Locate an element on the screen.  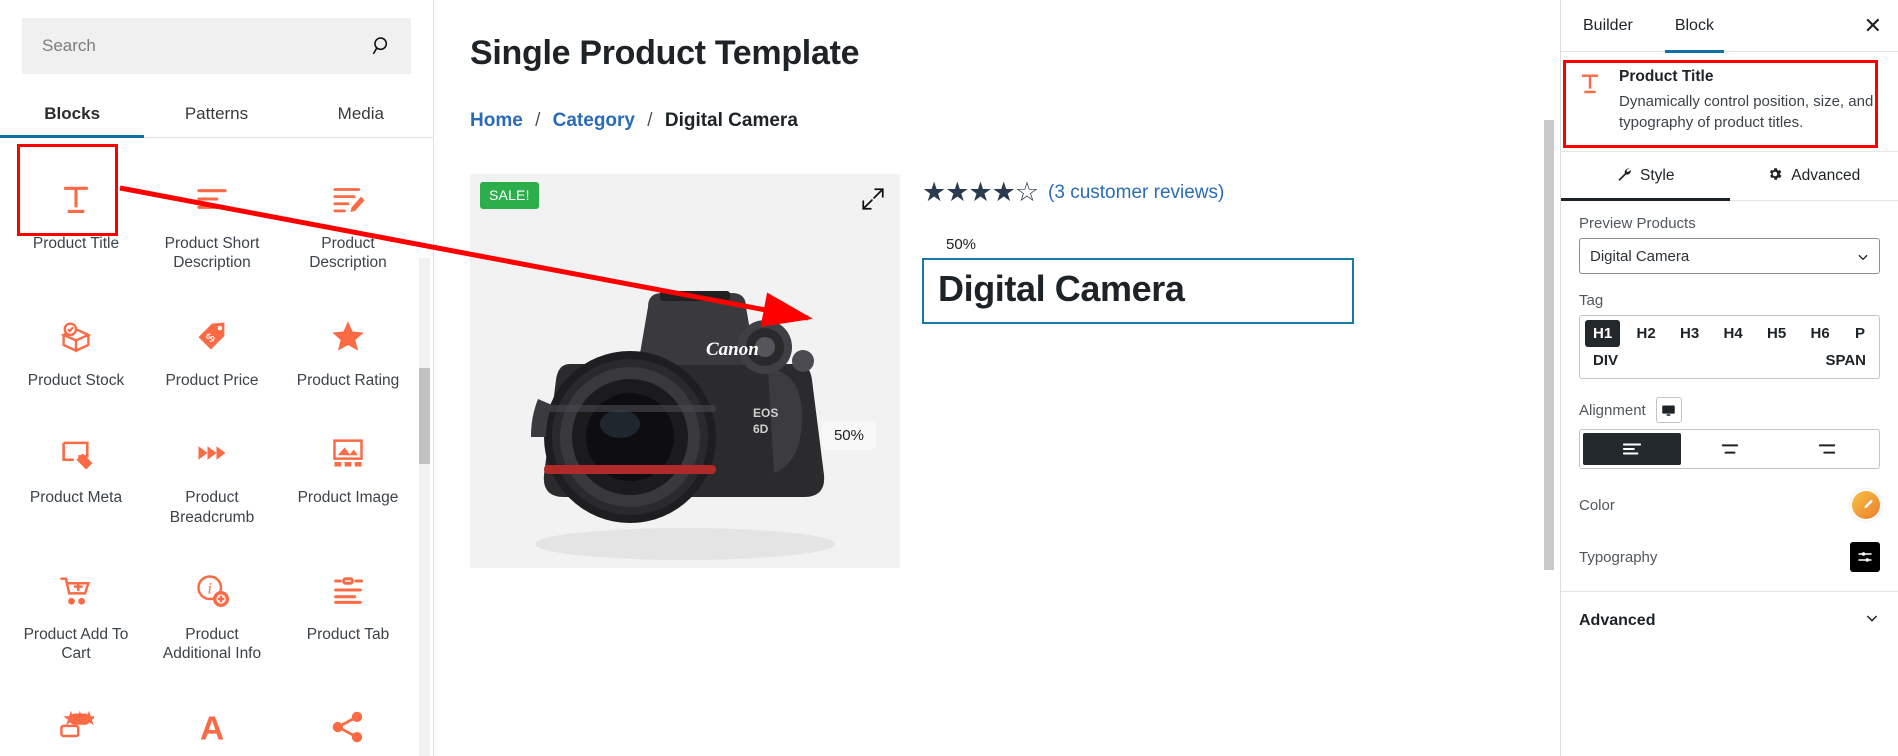
desktop-icon is located at coordinates (1668, 410).